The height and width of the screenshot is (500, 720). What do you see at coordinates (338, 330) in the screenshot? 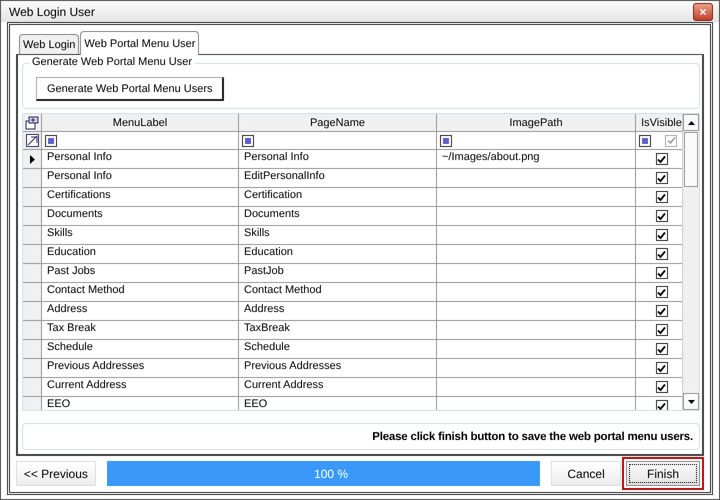
I see `table-cell: TaxBreak` at bounding box center [338, 330].